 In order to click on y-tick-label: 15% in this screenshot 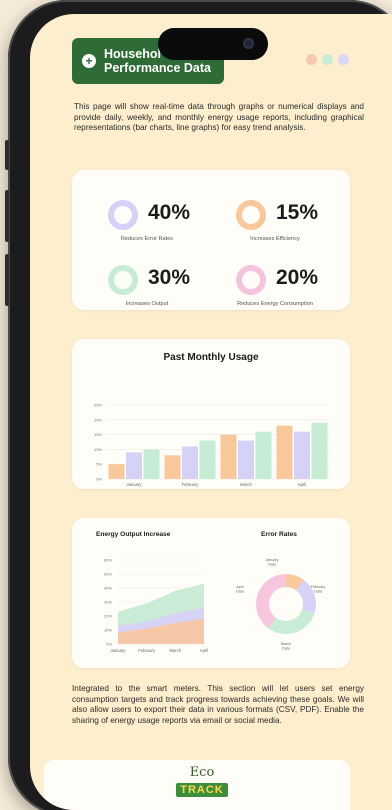, I will do `click(98, 434)`.